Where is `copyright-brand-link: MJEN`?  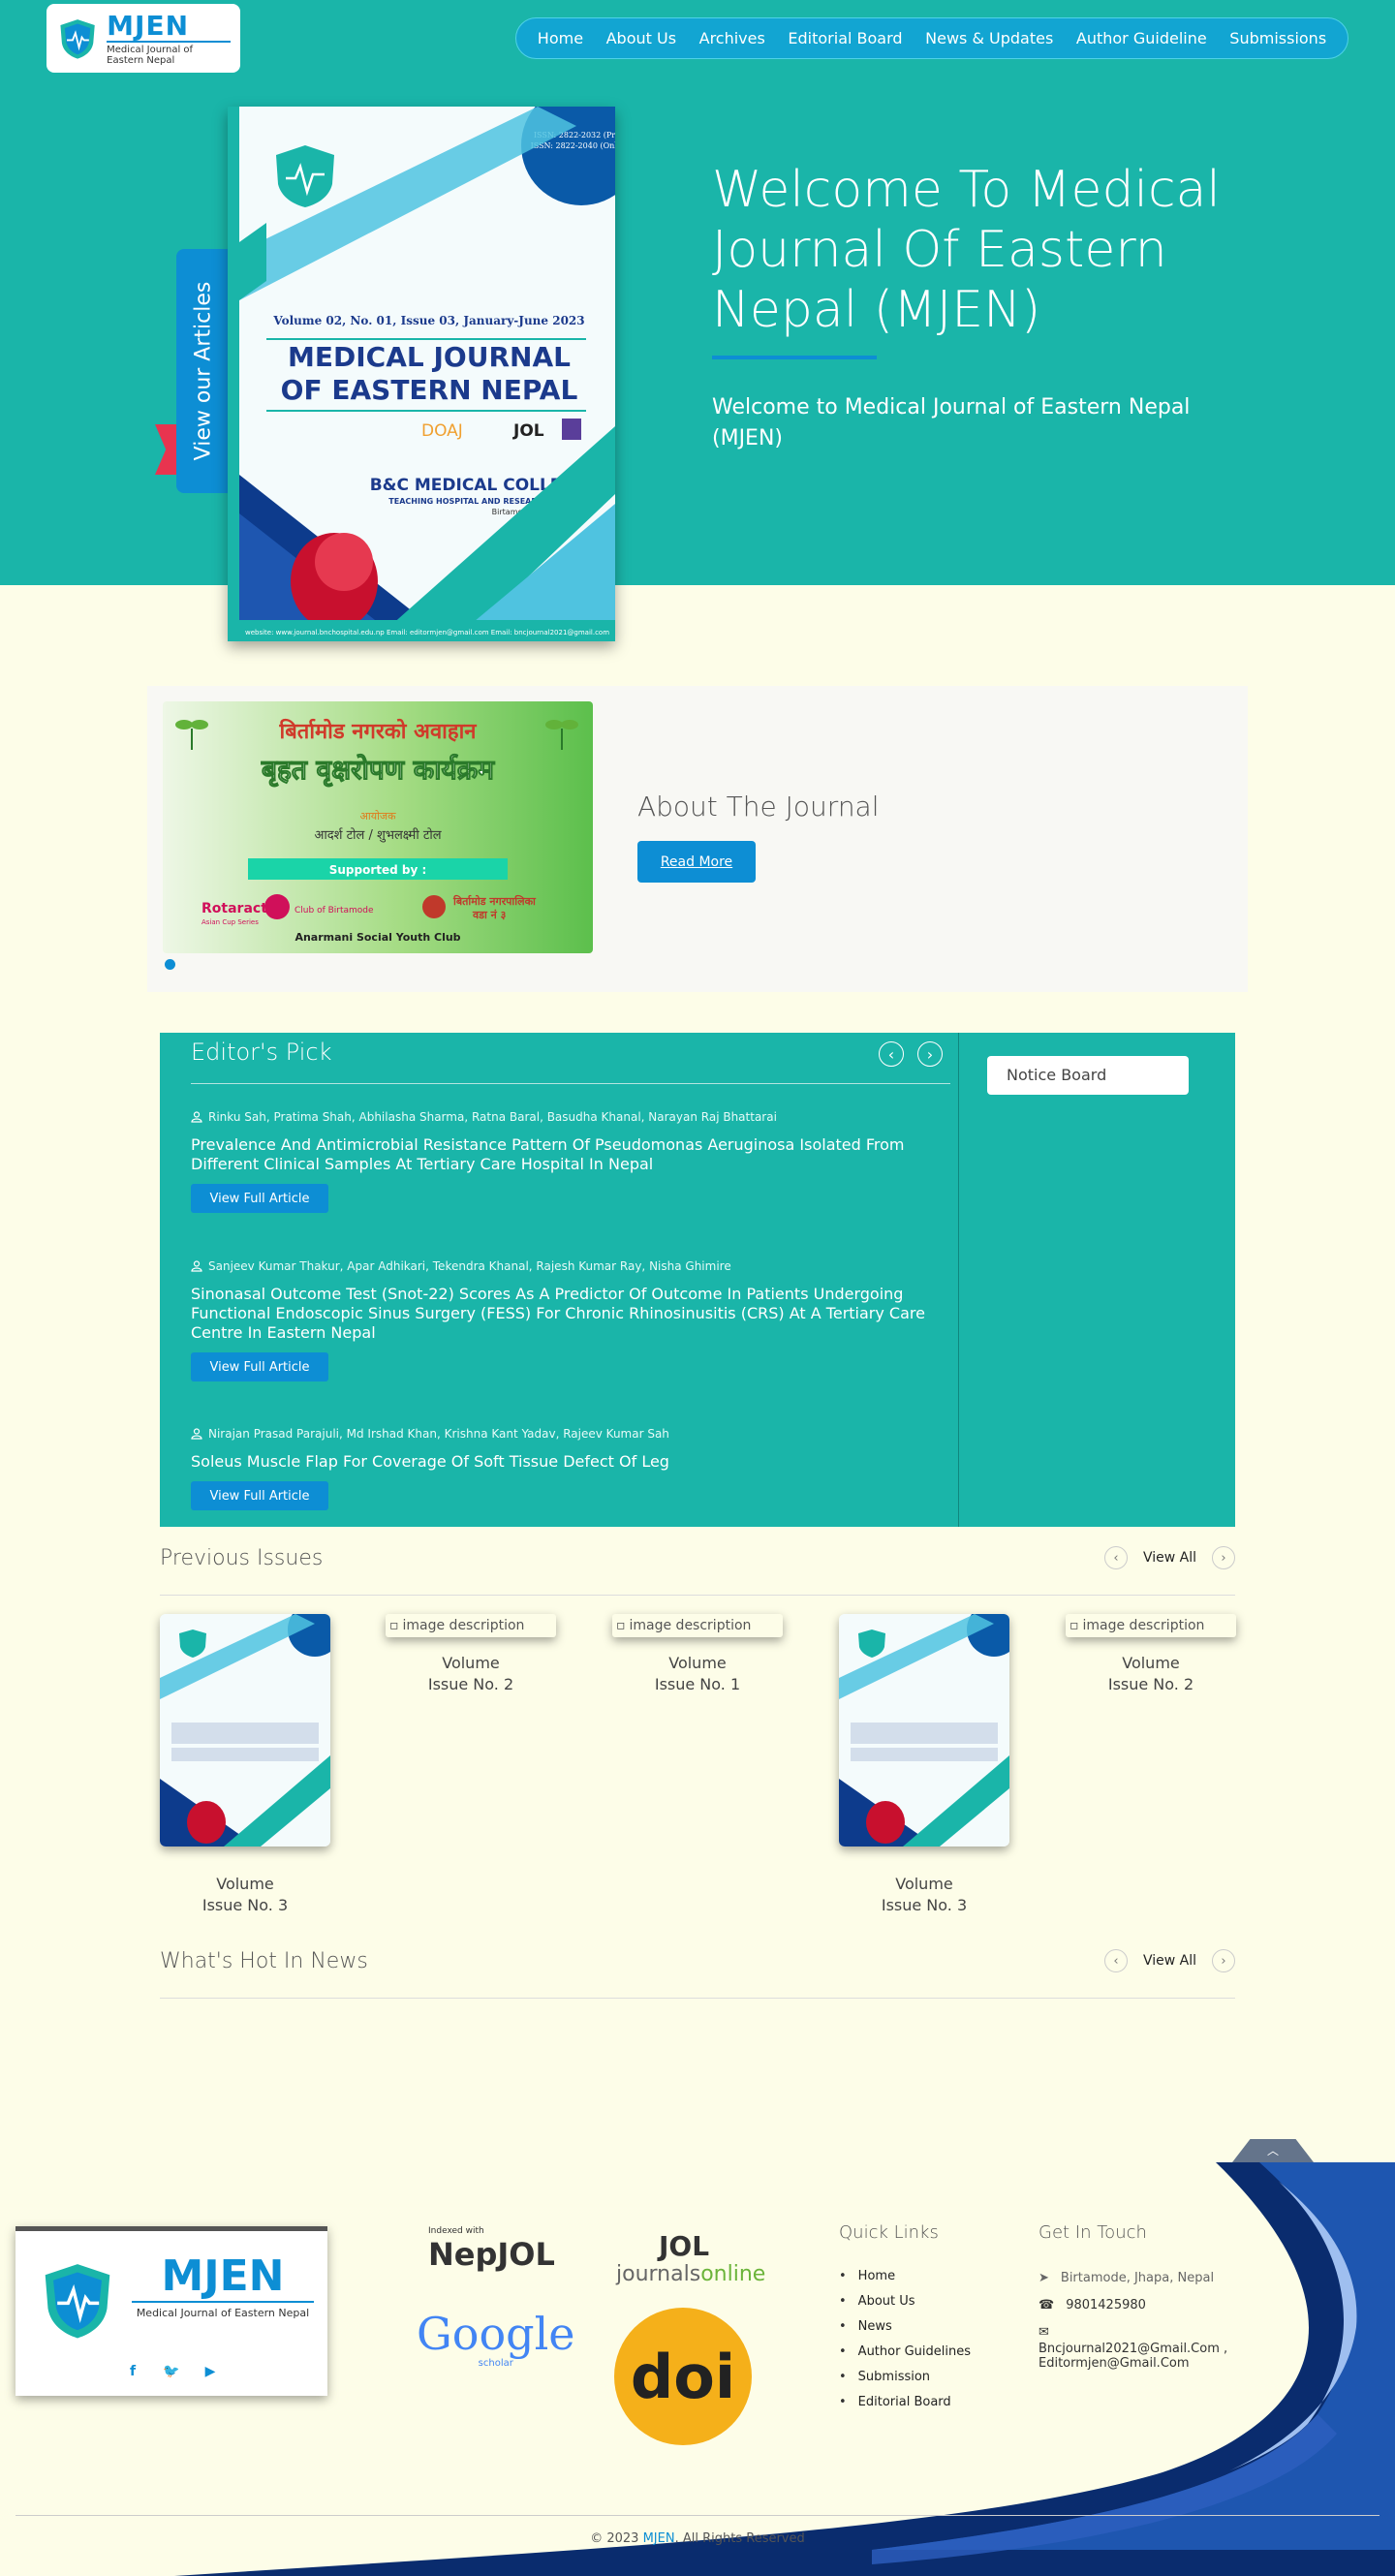
copyright-brand-link: MJEN is located at coordinates (659, 2538).